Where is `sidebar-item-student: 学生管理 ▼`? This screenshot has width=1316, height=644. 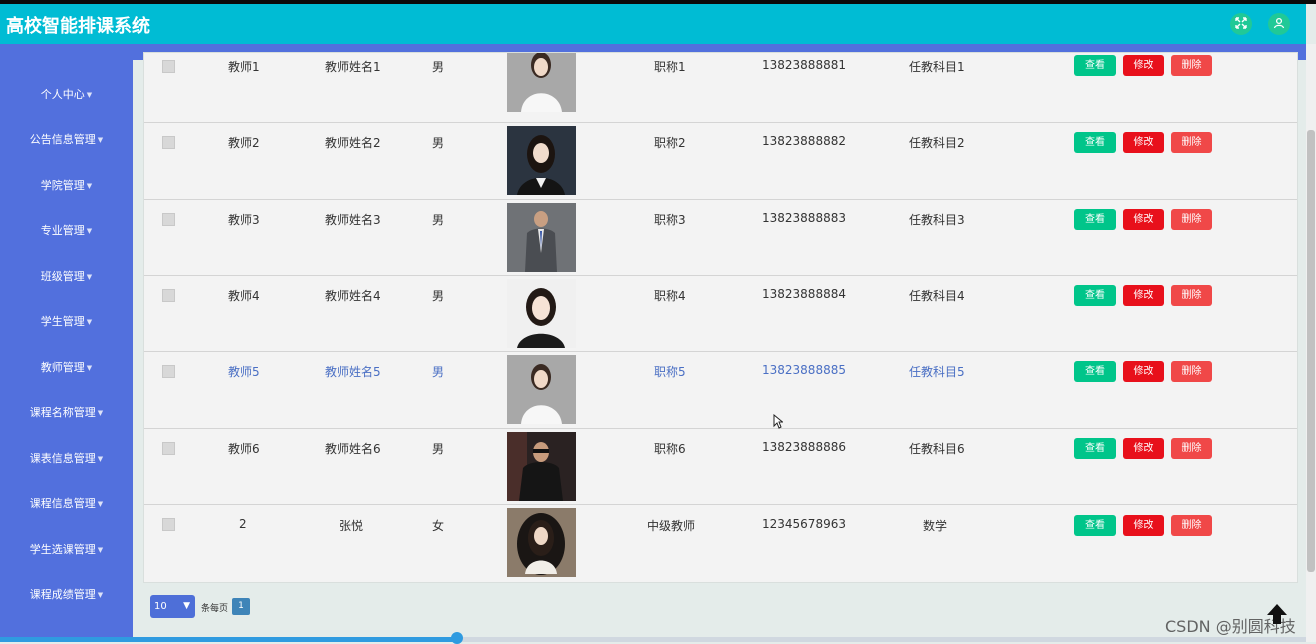
sidebar-item-student: 学生管理 ▼ is located at coordinates (66, 321).